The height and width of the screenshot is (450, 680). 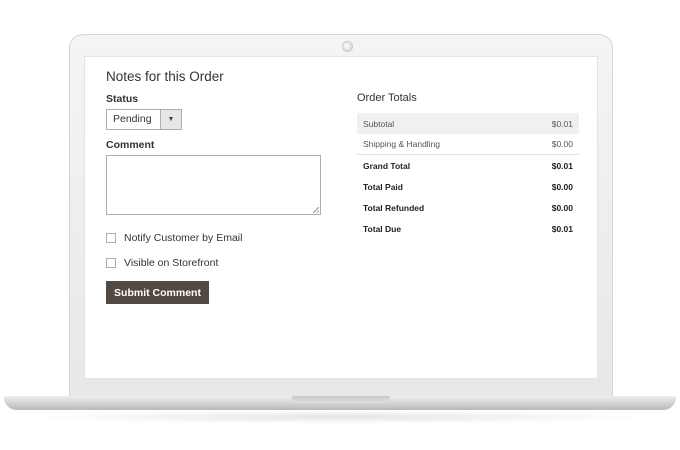 What do you see at coordinates (341, 399) in the screenshot?
I see `laptop-notch` at bounding box center [341, 399].